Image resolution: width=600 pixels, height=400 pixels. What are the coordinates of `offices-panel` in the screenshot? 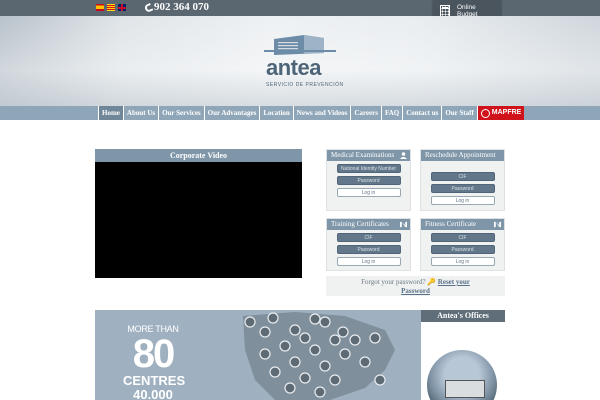 It's located at (463, 361).